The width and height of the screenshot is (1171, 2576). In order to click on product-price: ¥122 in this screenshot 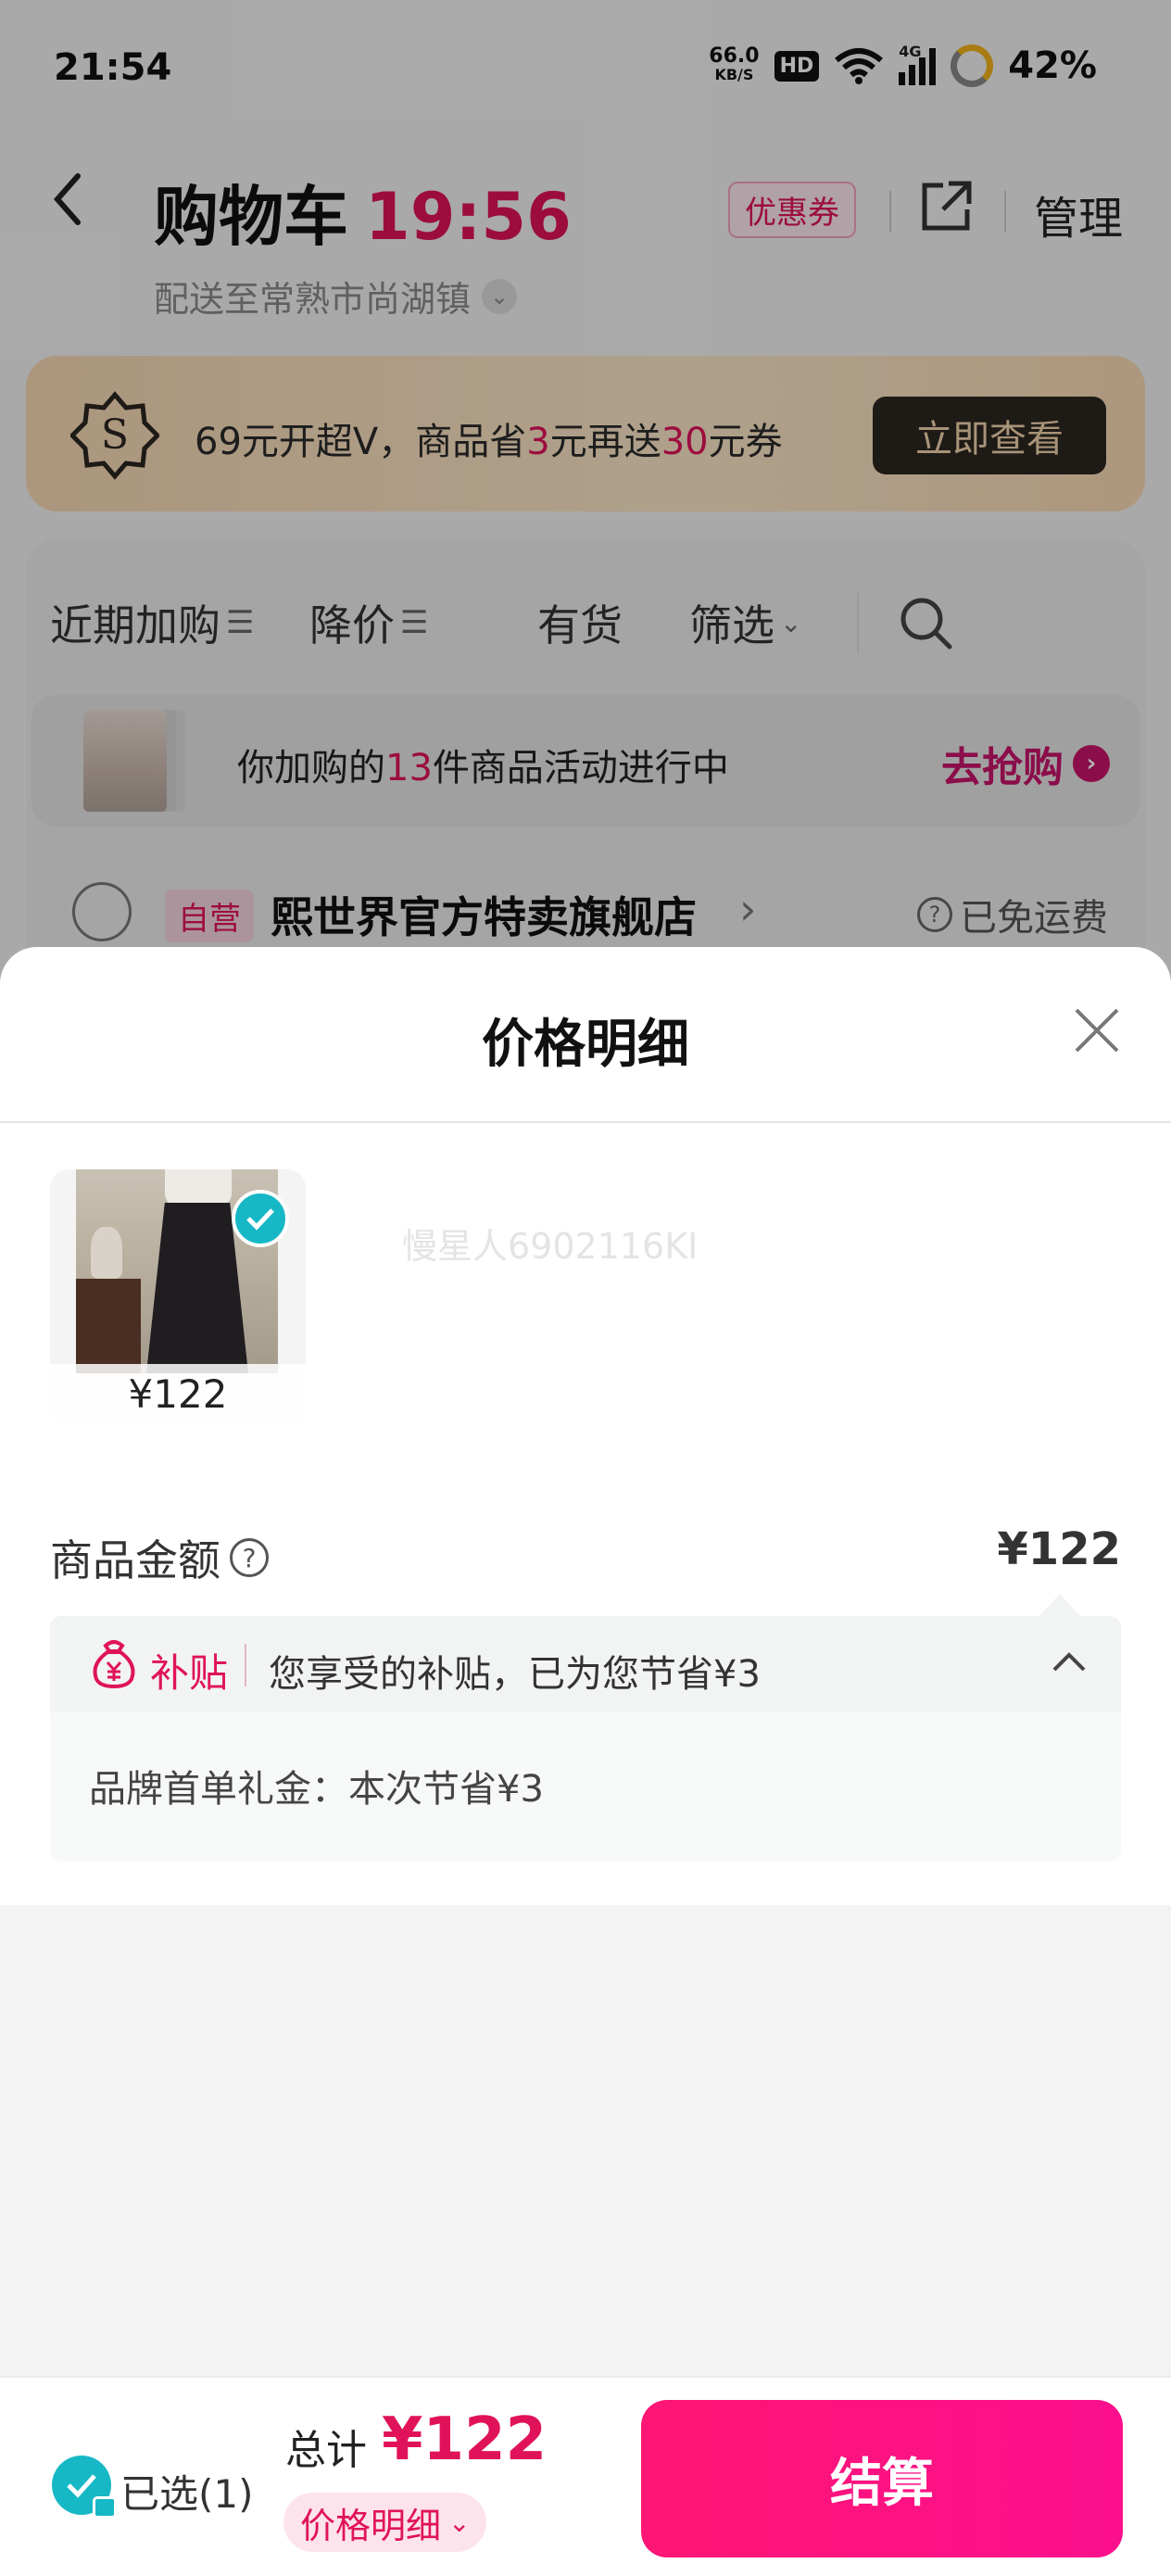, I will do `click(178, 1395)`.